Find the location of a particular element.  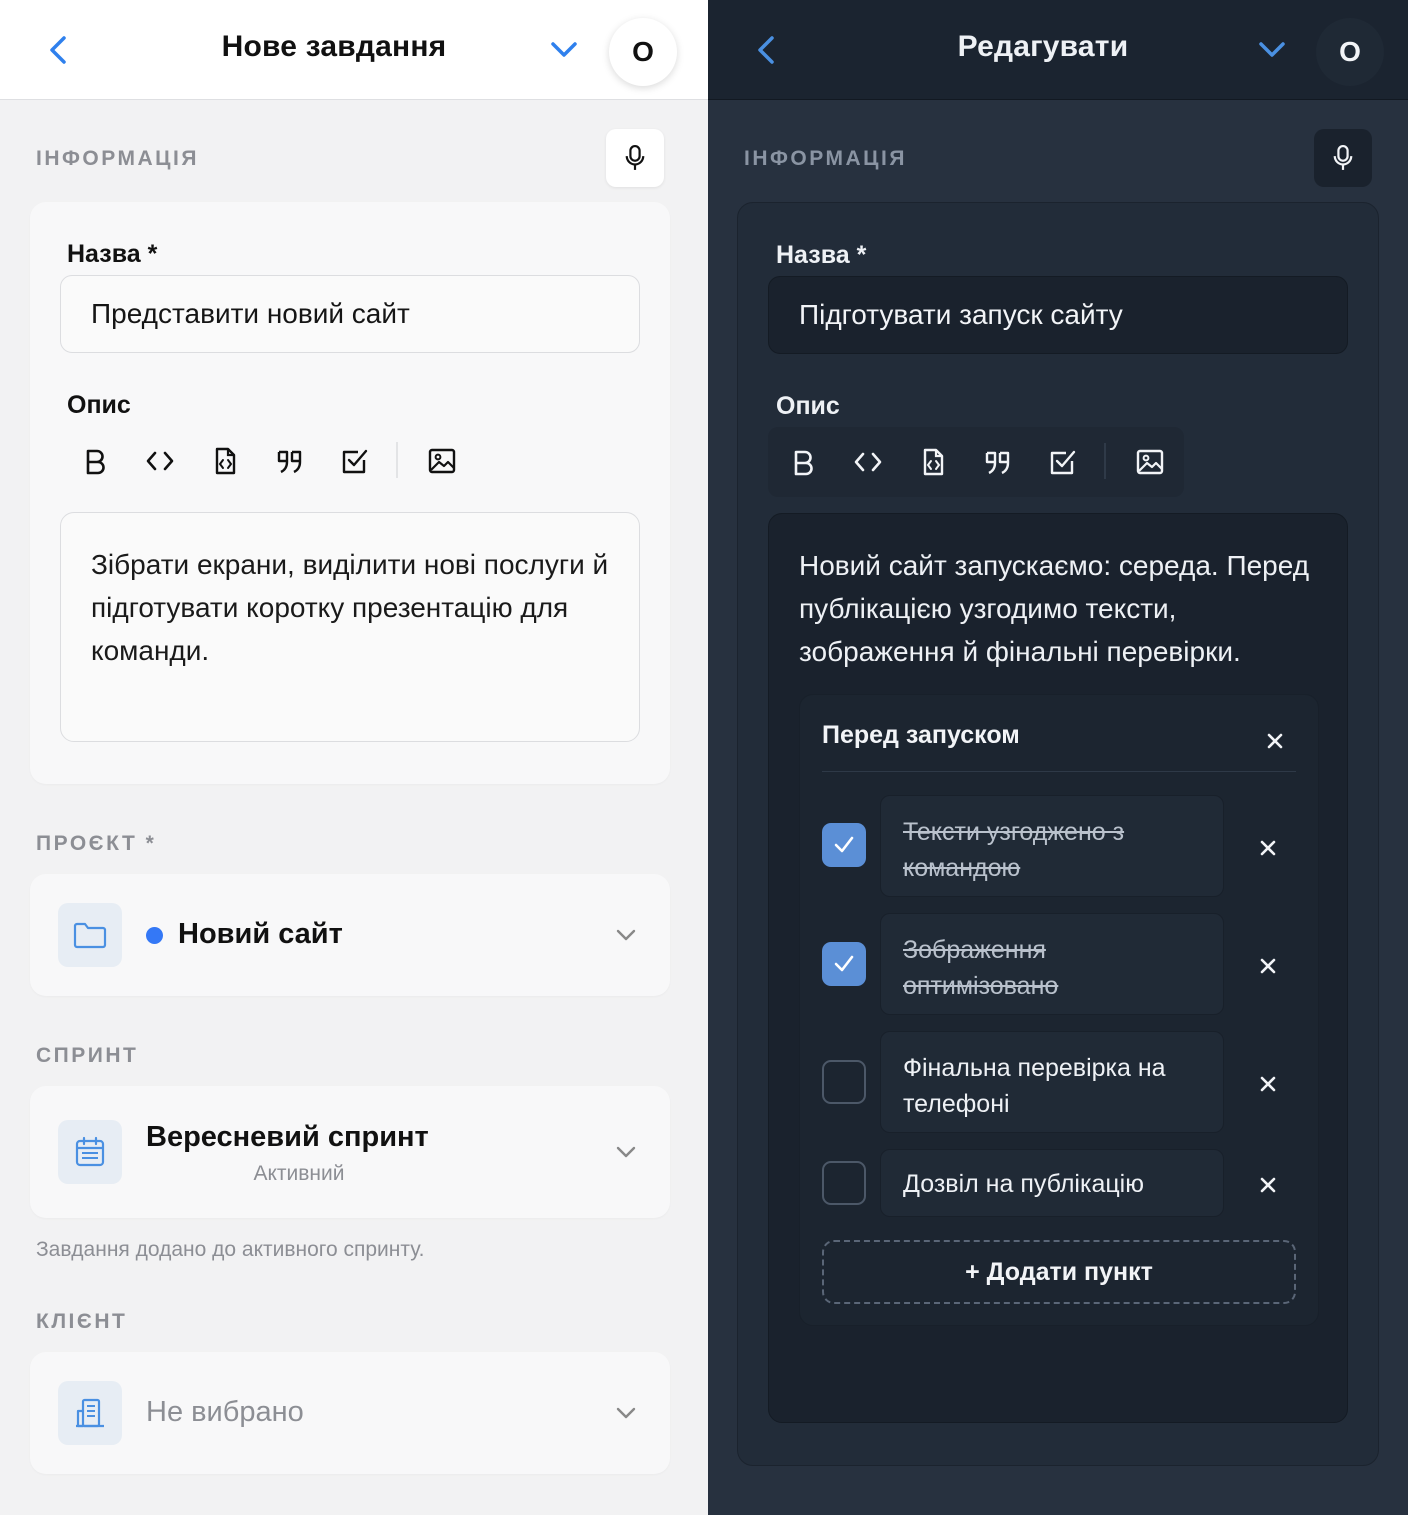

folder-icon-box is located at coordinates (90, 935).